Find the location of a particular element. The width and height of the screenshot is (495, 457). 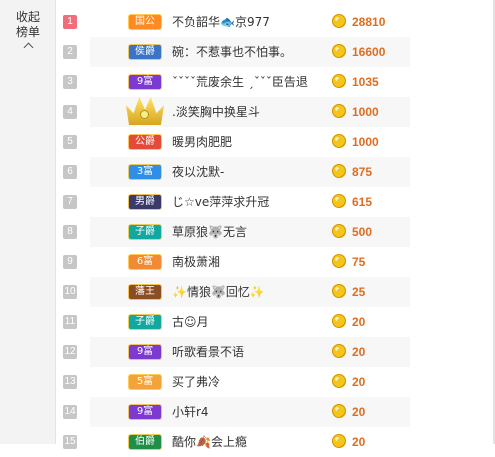

ranking-row: 13 5富 买了弗冷 20 is located at coordinates (276, 382).